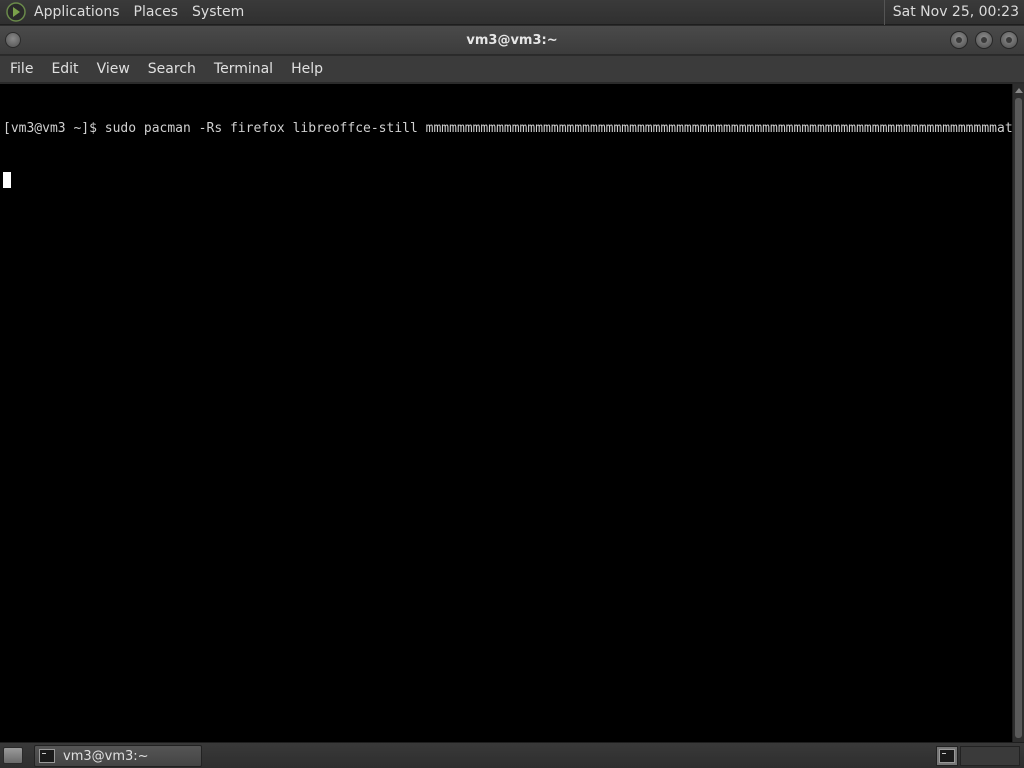 The height and width of the screenshot is (768, 1024). What do you see at coordinates (47, 756) in the screenshot?
I see `terminal-icon` at bounding box center [47, 756].